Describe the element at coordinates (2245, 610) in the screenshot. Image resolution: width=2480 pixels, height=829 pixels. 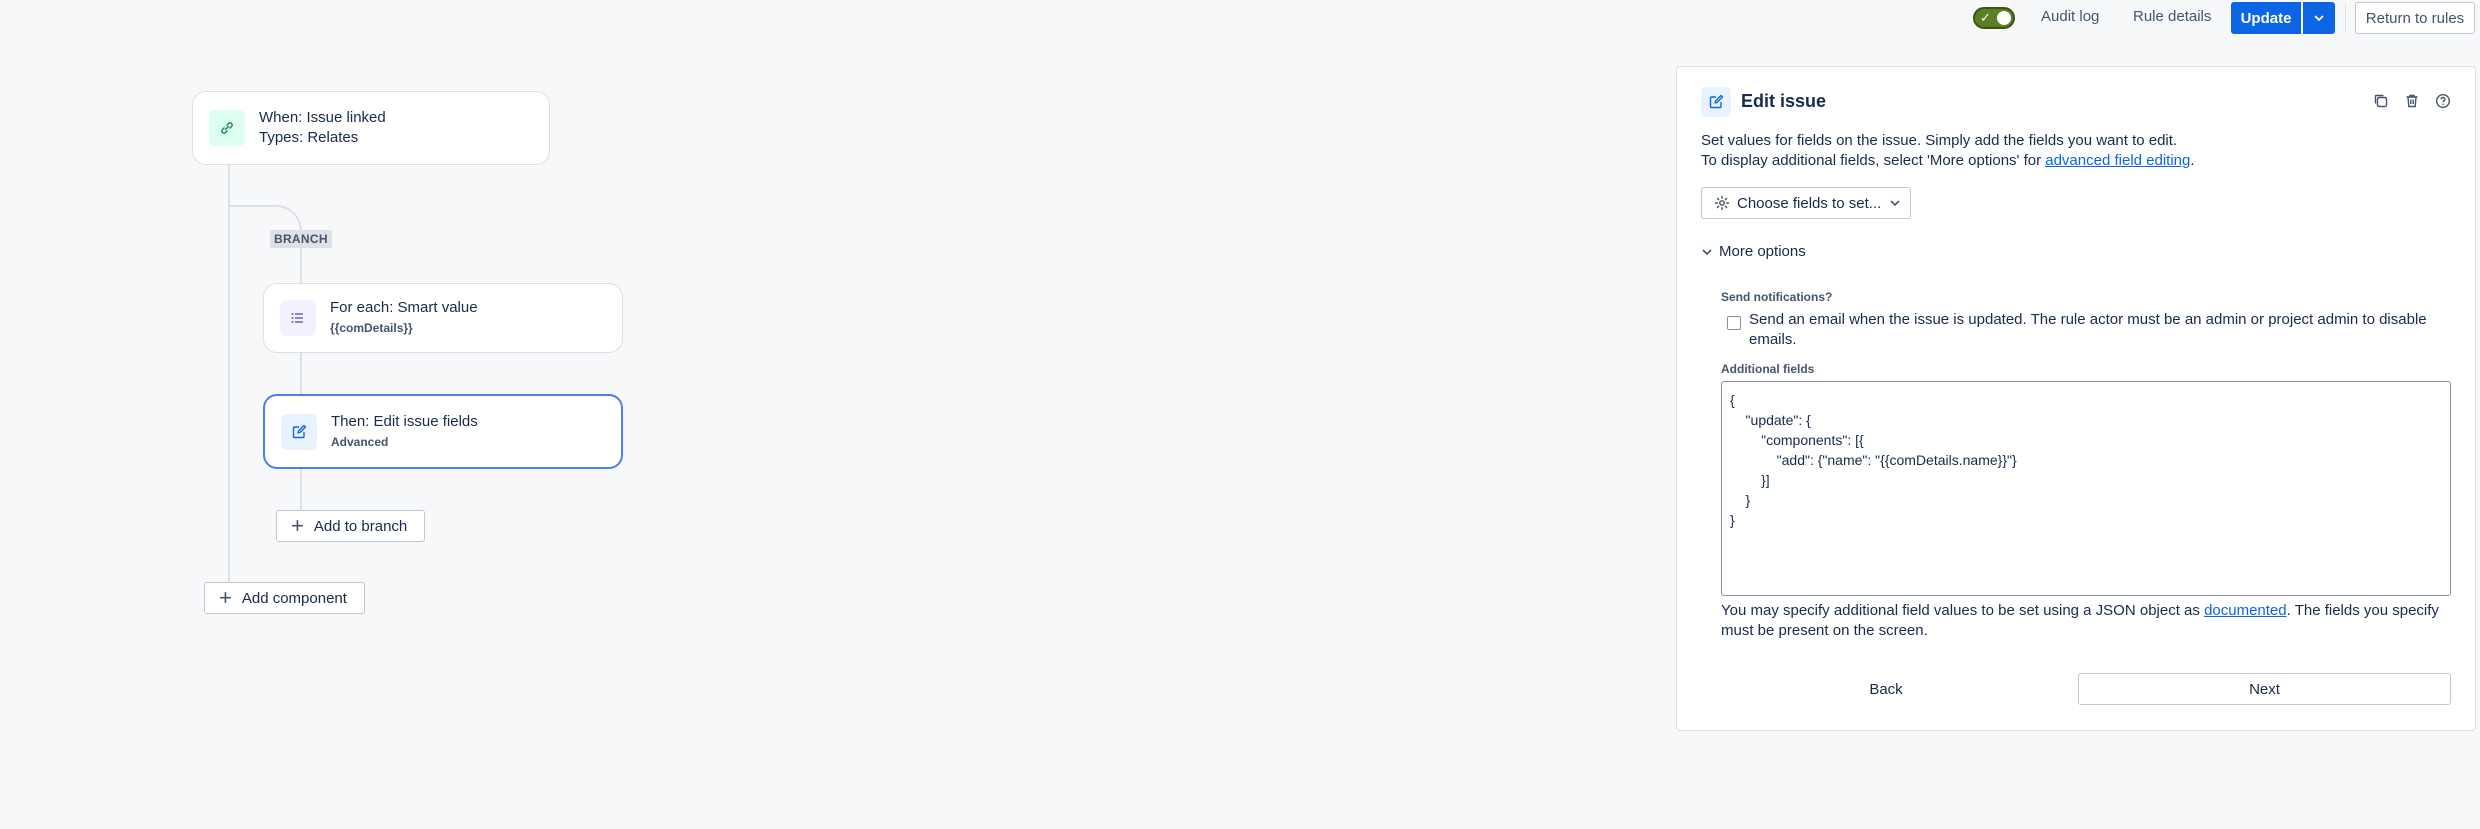
I see `documented-link: documented` at that location.